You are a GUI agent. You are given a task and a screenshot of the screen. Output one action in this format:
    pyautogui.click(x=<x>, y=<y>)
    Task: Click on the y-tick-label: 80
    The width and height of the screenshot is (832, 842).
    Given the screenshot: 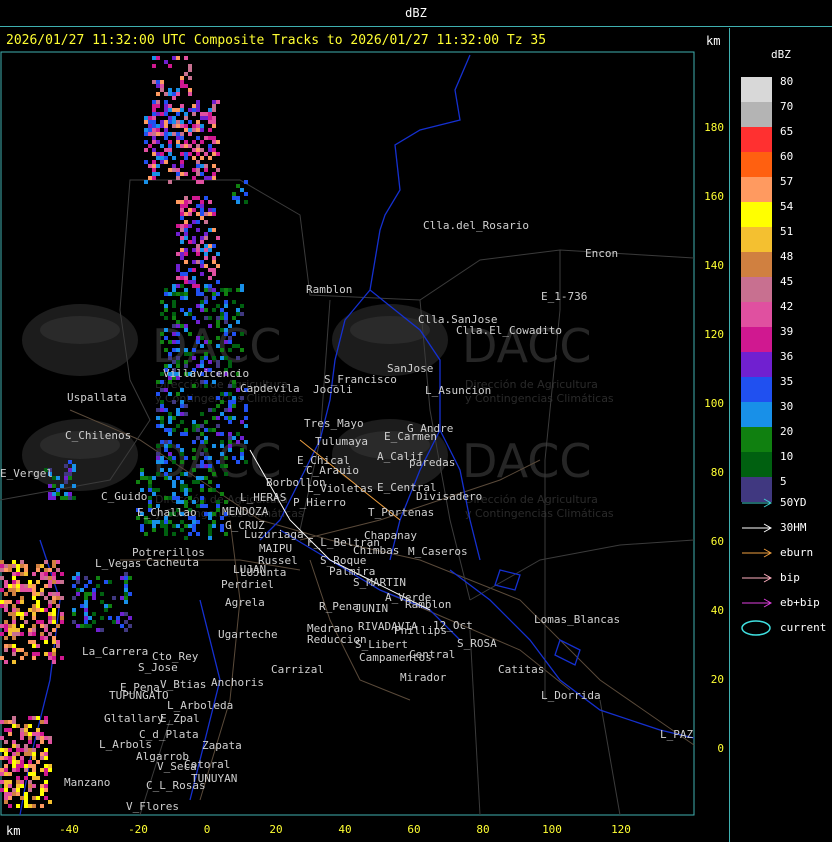 What is the action you would take?
    pyautogui.click(x=717, y=472)
    